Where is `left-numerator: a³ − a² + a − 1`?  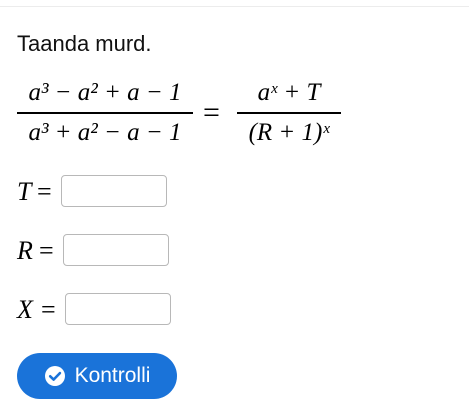
left-numerator: a³ − a² + a − 1 is located at coordinates (105, 92).